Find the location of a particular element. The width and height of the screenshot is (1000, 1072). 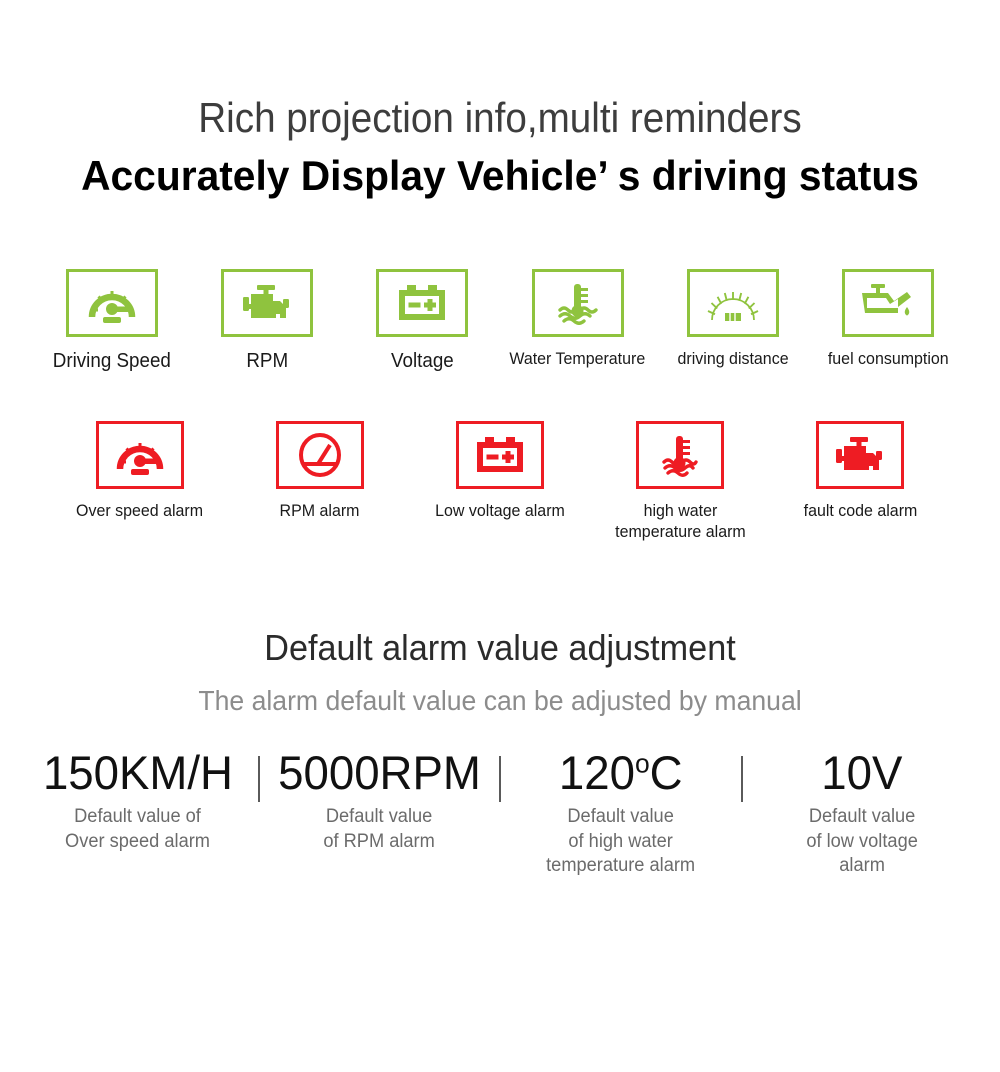

default-value-number: 10V is located at coordinates (862, 772).